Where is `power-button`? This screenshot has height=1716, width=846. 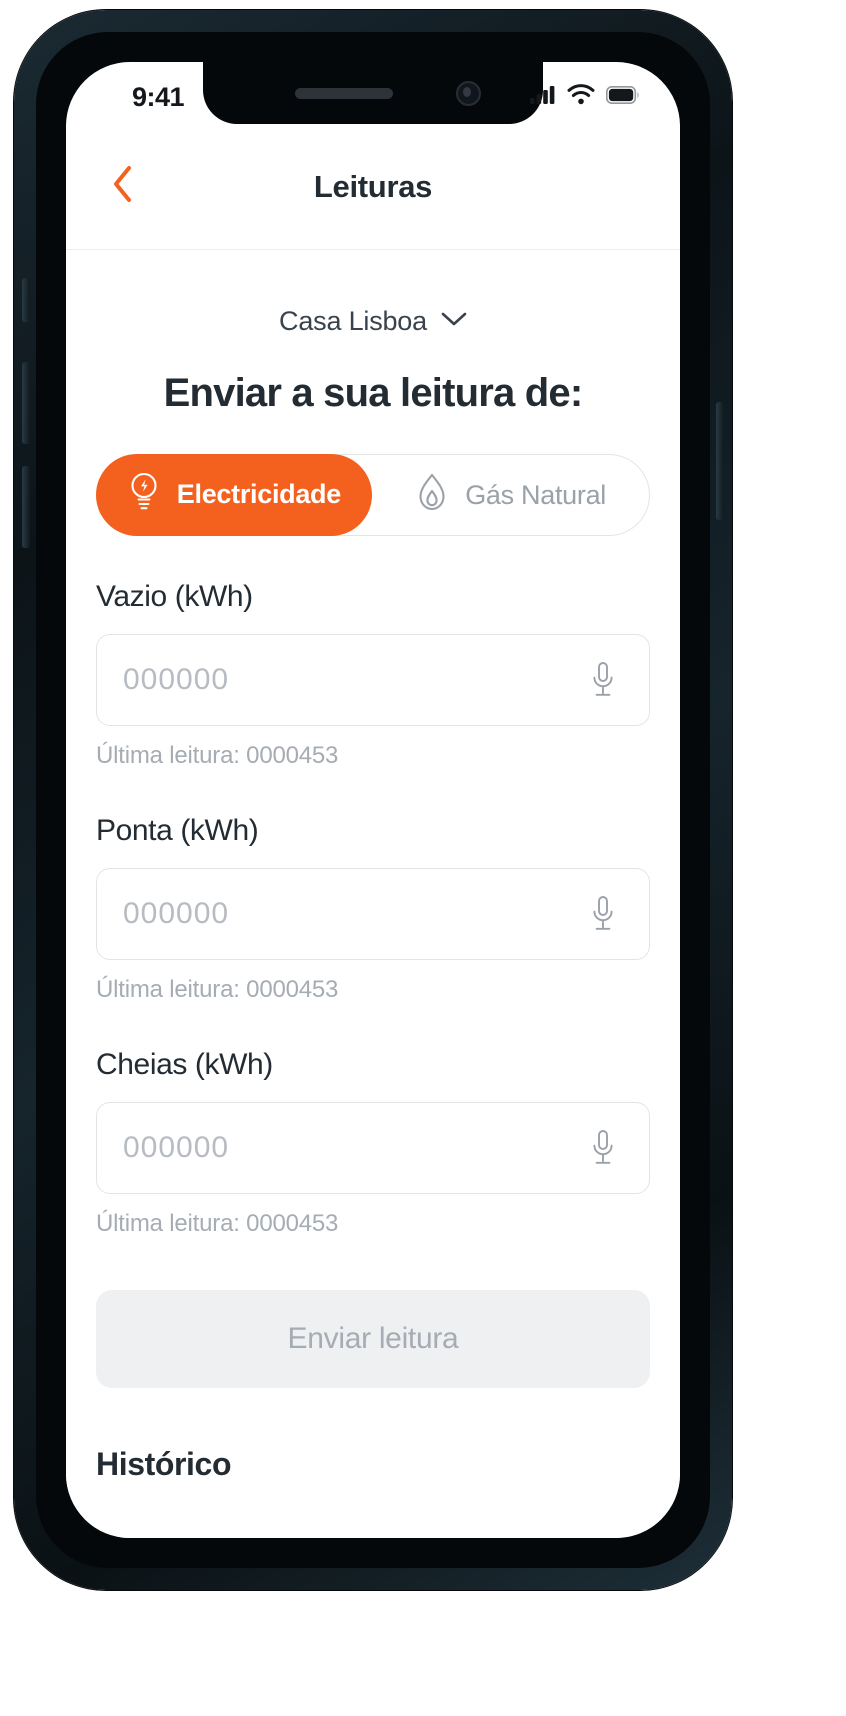
power-button is located at coordinates (720, 461).